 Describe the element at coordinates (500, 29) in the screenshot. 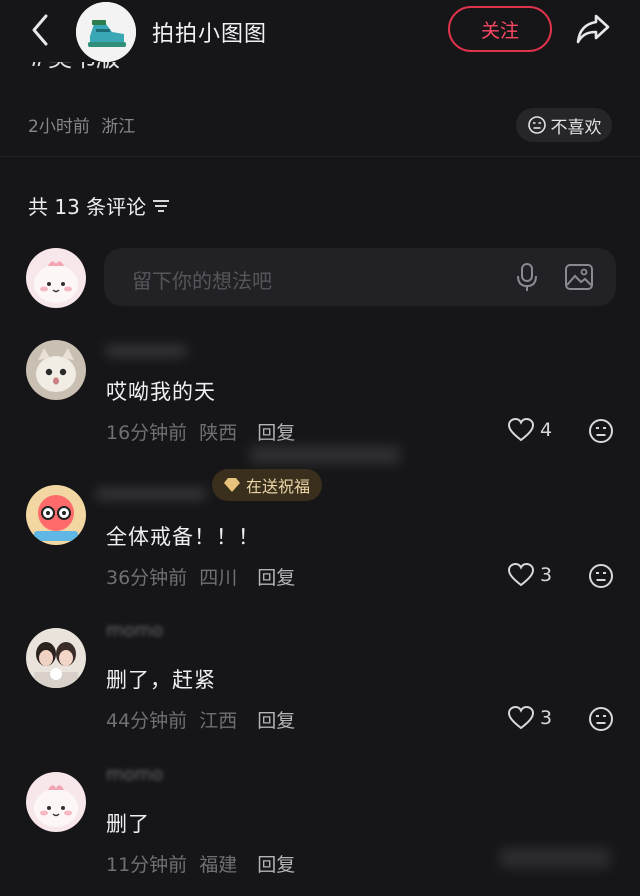

I see `follow-button: 关注` at that location.